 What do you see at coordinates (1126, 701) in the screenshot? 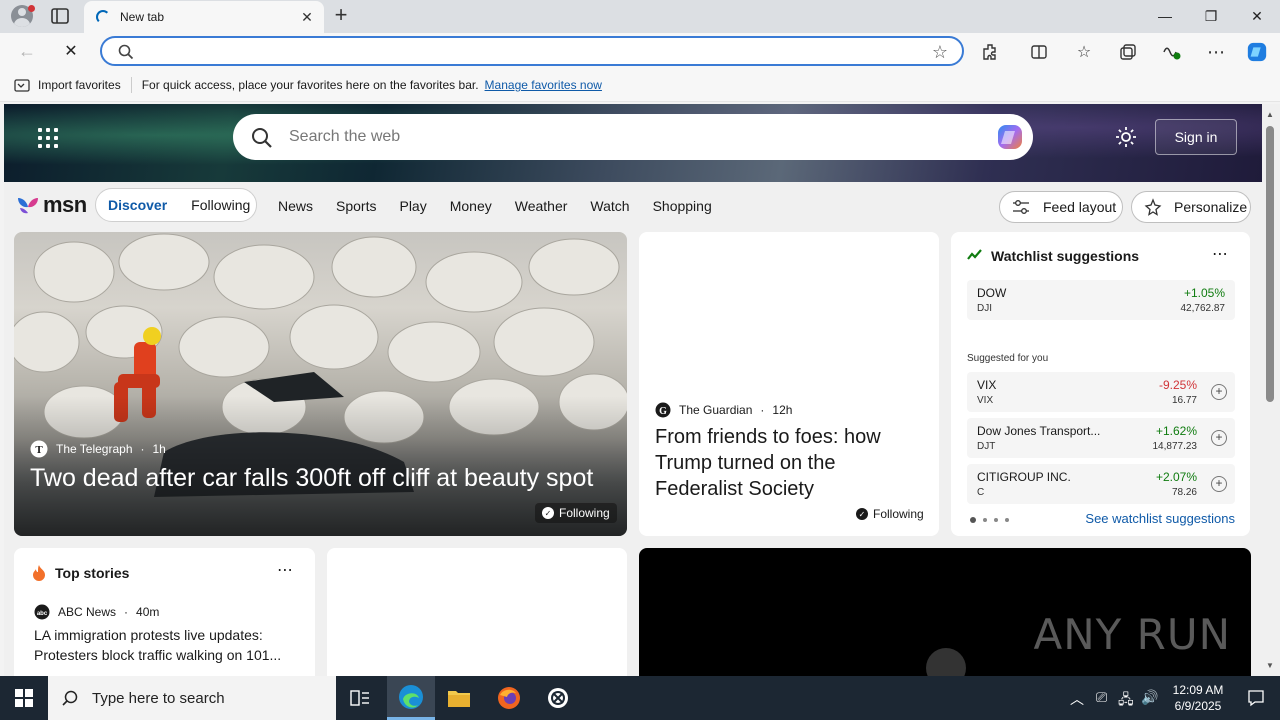
I see `network-icon: 🖧` at bounding box center [1126, 701].